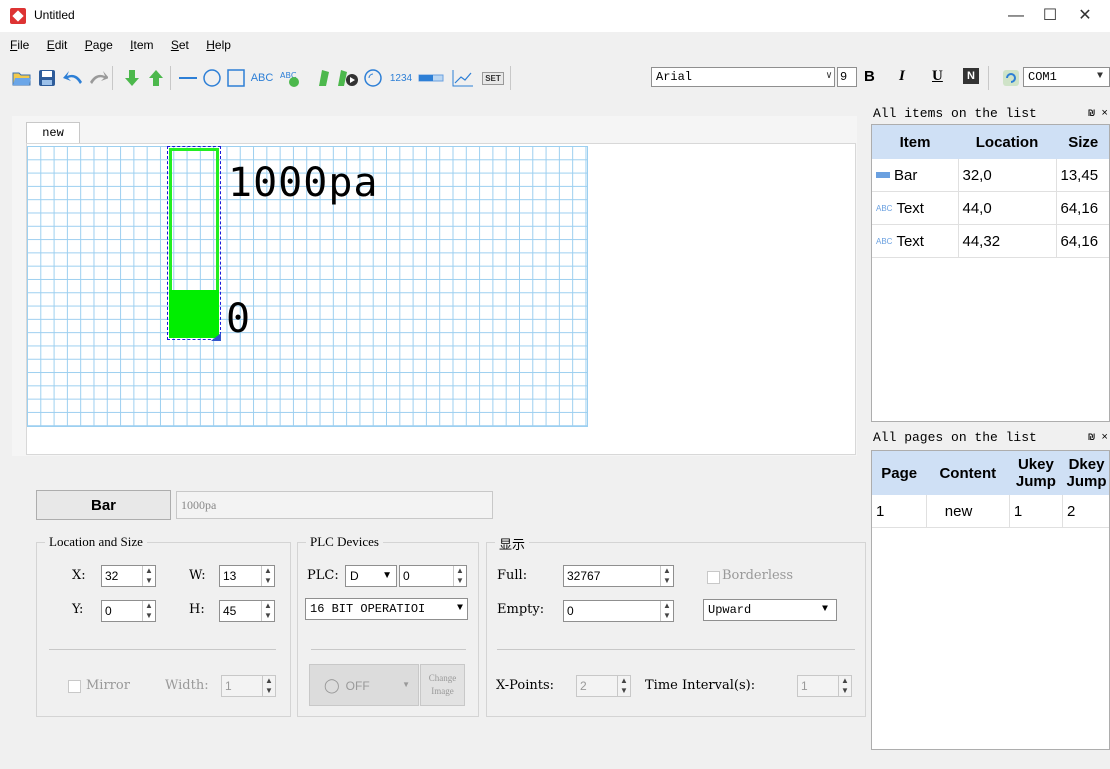  What do you see at coordinates (990, 208) in the screenshot?
I see `table-row: ABC Text 44,0 64,16` at bounding box center [990, 208].